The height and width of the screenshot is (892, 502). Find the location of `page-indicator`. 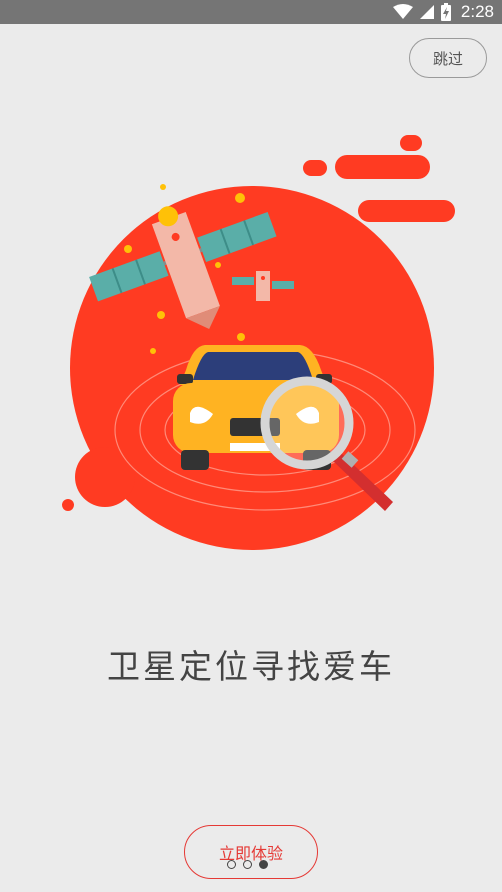

page-indicator is located at coordinates (247, 864).